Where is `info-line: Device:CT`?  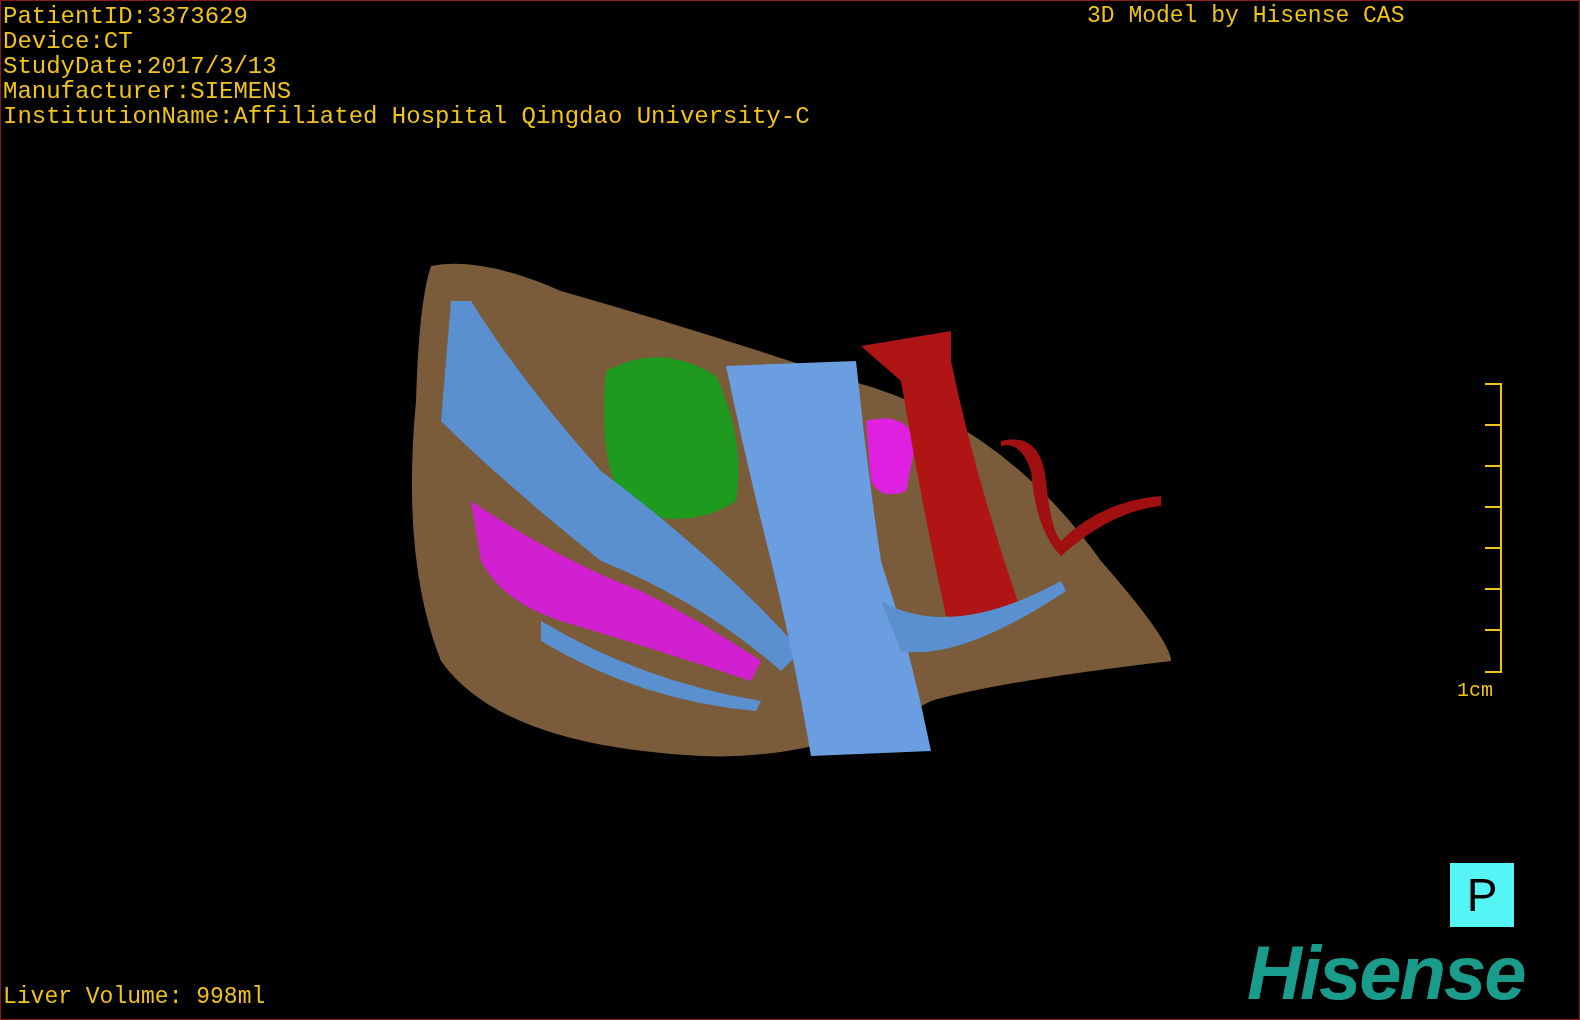 info-line: Device:CT is located at coordinates (68, 41).